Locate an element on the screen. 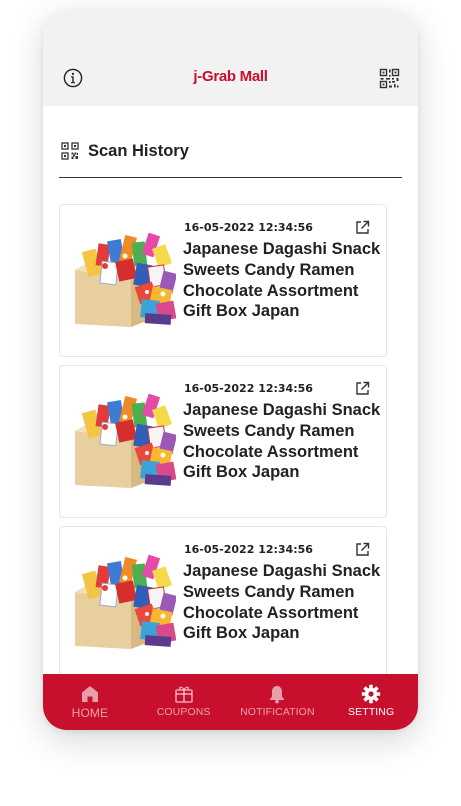  tab-label: HOME is located at coordinates (90, 713).